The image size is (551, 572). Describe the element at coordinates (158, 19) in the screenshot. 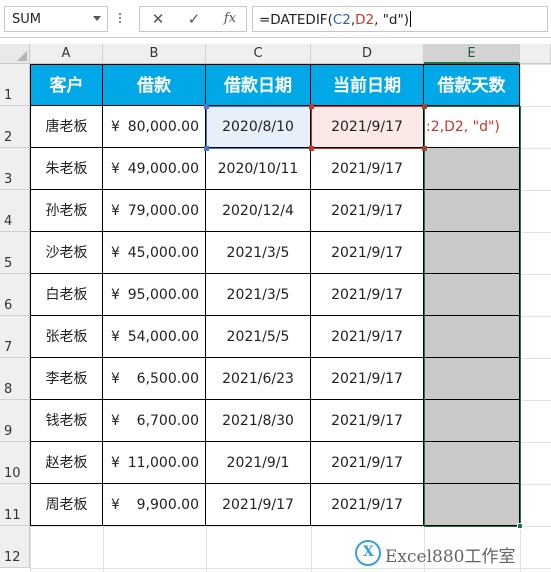

I see `cancel-icon: ✕` at that location.